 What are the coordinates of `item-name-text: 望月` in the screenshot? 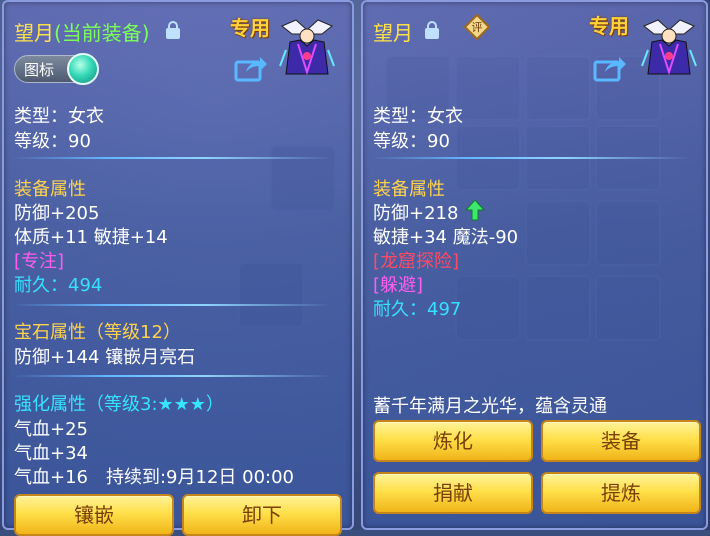 It's located at (34, 33).